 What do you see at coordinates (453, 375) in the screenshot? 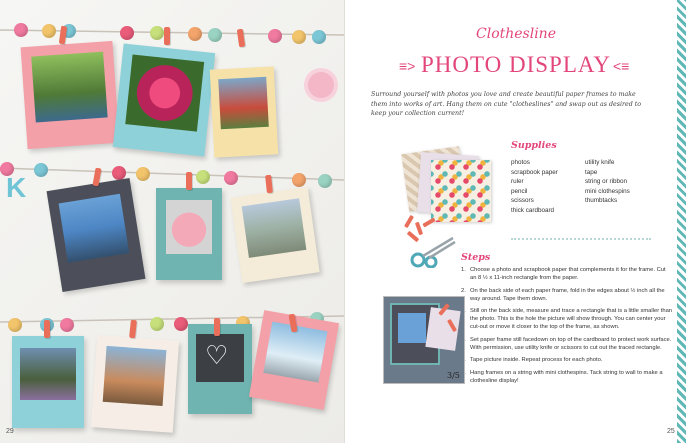
I see `step-photo-label: 3/5` at bounding box center [453, 375].